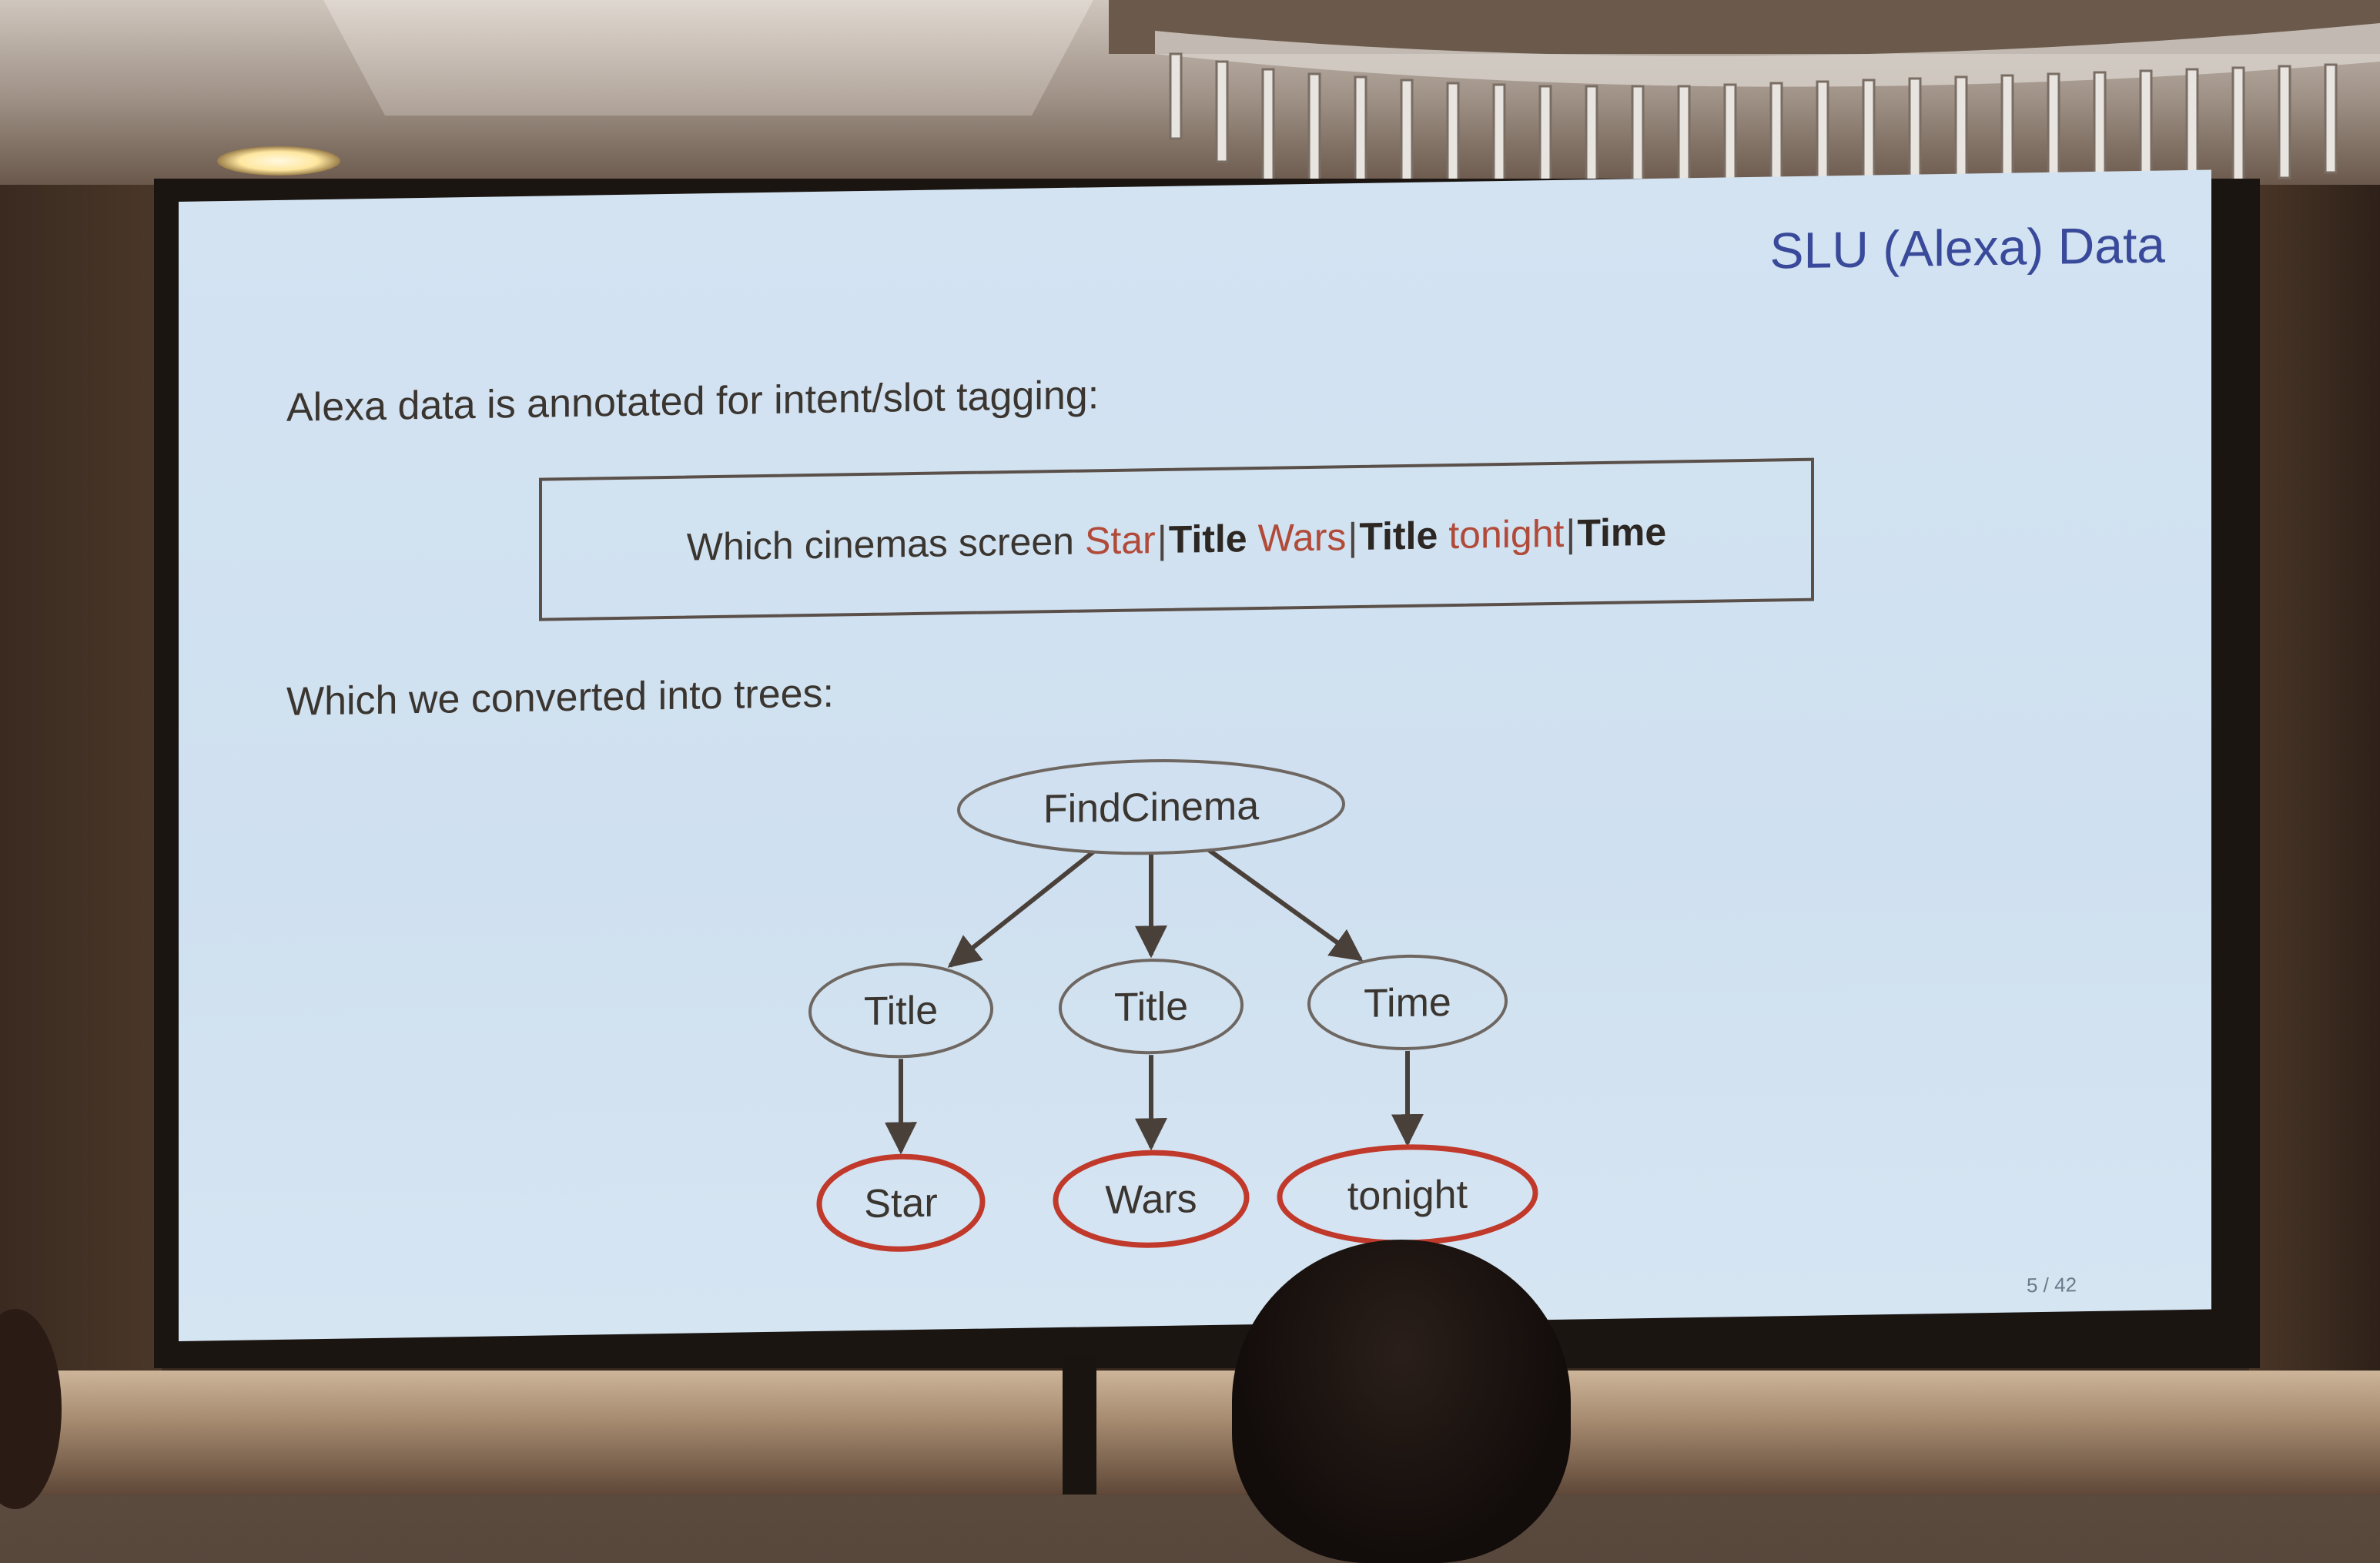 The width and height of the screenshot is (2380, 1563). I want to click on ceiling-light, so click(278, 161).